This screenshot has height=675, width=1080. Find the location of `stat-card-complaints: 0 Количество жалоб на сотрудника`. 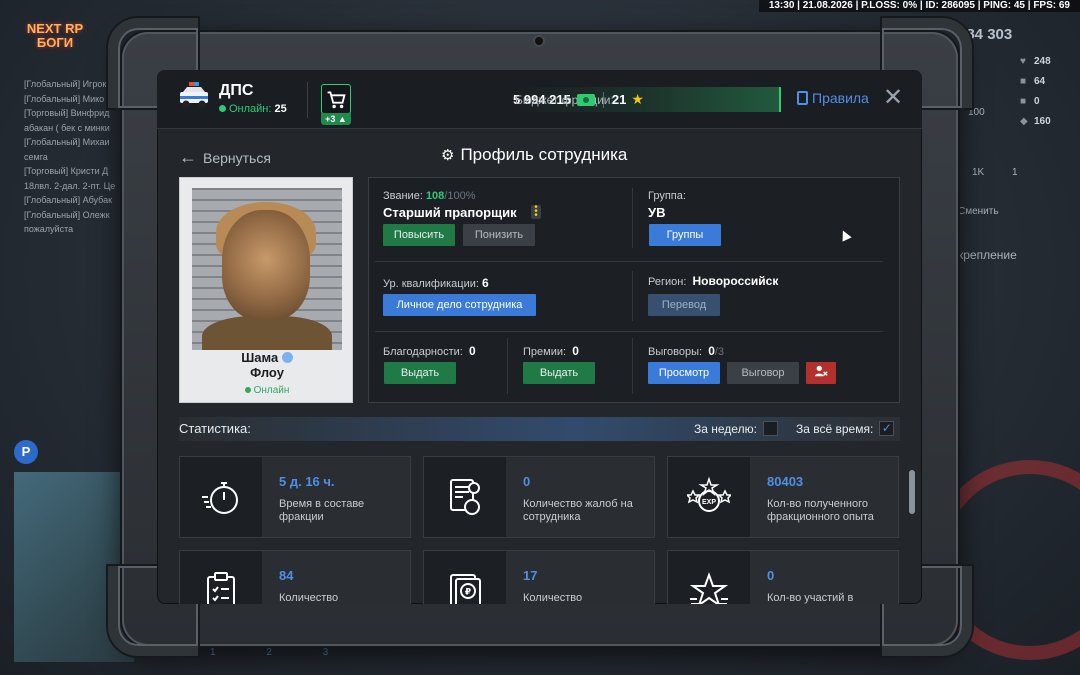

stat-card-complaints: 0 Количество жалоб на сотрудника is located at coordinates (539, 497).